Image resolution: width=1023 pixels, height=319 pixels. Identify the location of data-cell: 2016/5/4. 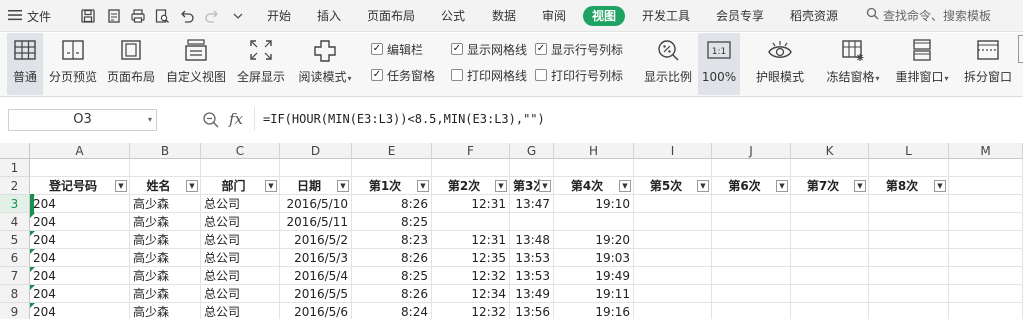
(316, 276).